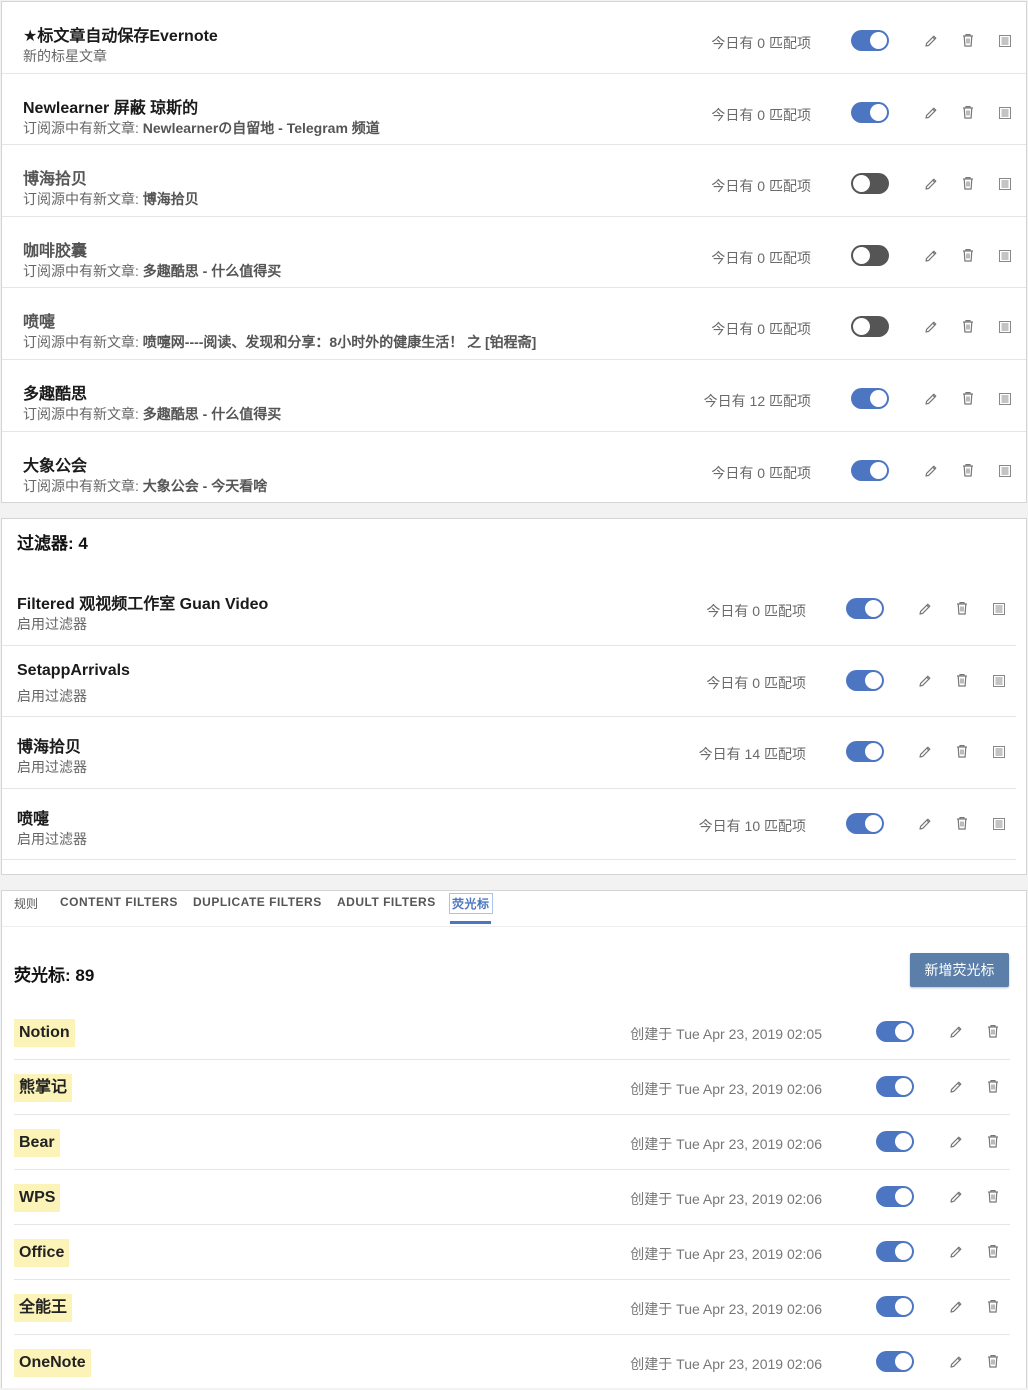  I want to click on filter-title: SetappArrivals, so click(73, 670).